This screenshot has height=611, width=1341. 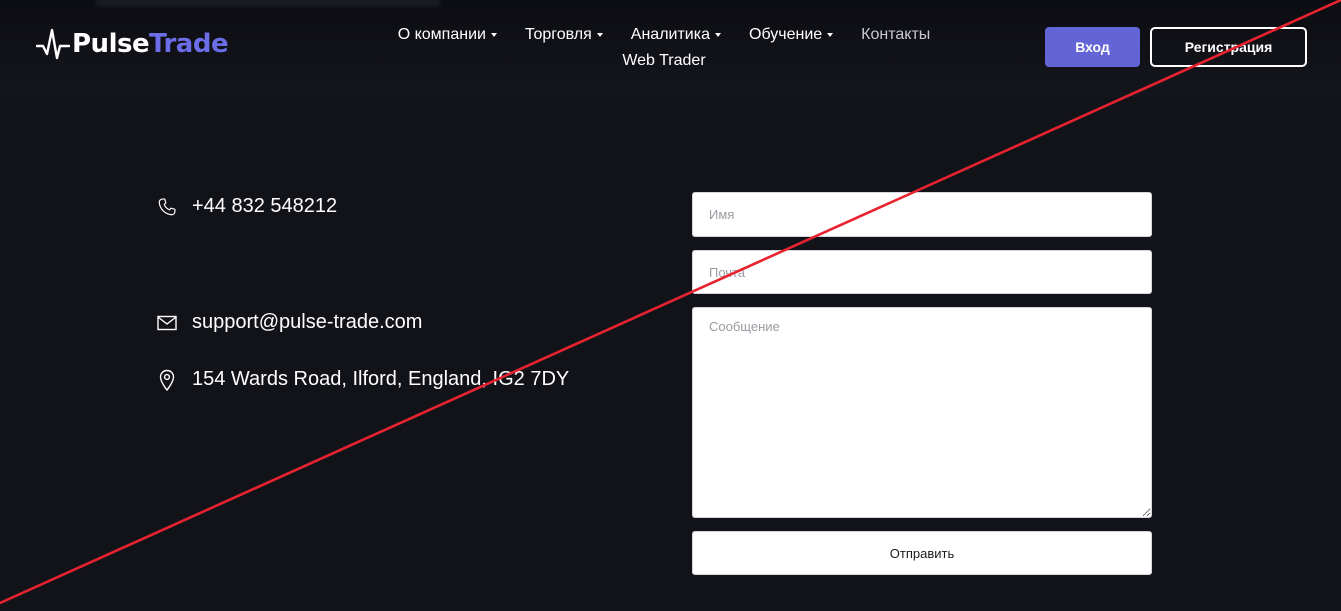 What do you see at coordinates (167, 323) in the screenshot?
I see `mail-icon` at bounding box center [167, 323].